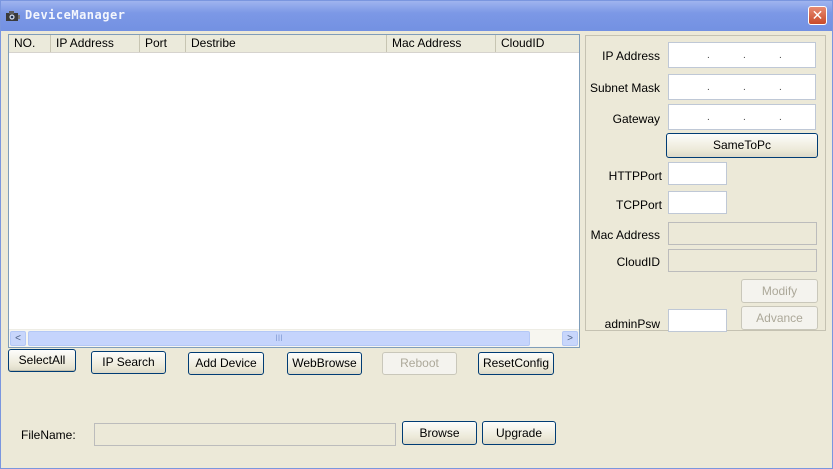 The width and height of the screenshot is (833, 469). I want to click on subnet-mask-field: . . ., so click(742, 87).